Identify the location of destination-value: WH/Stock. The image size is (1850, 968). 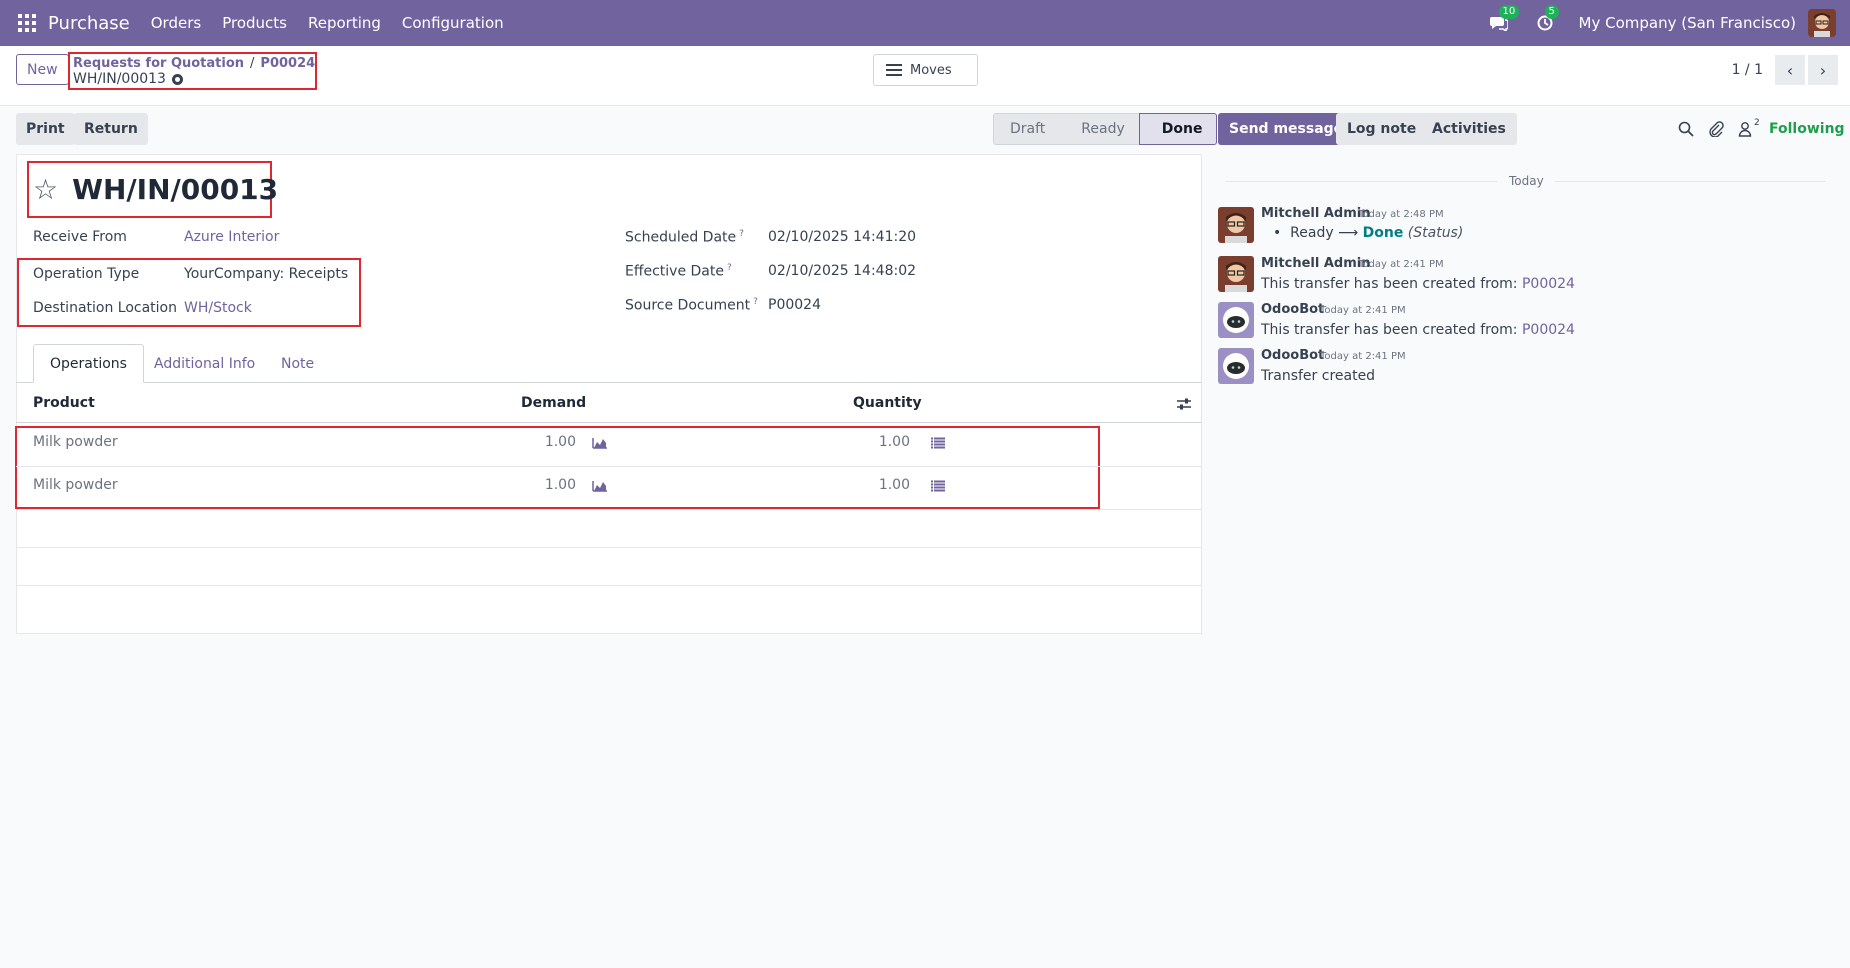
(218, 308).